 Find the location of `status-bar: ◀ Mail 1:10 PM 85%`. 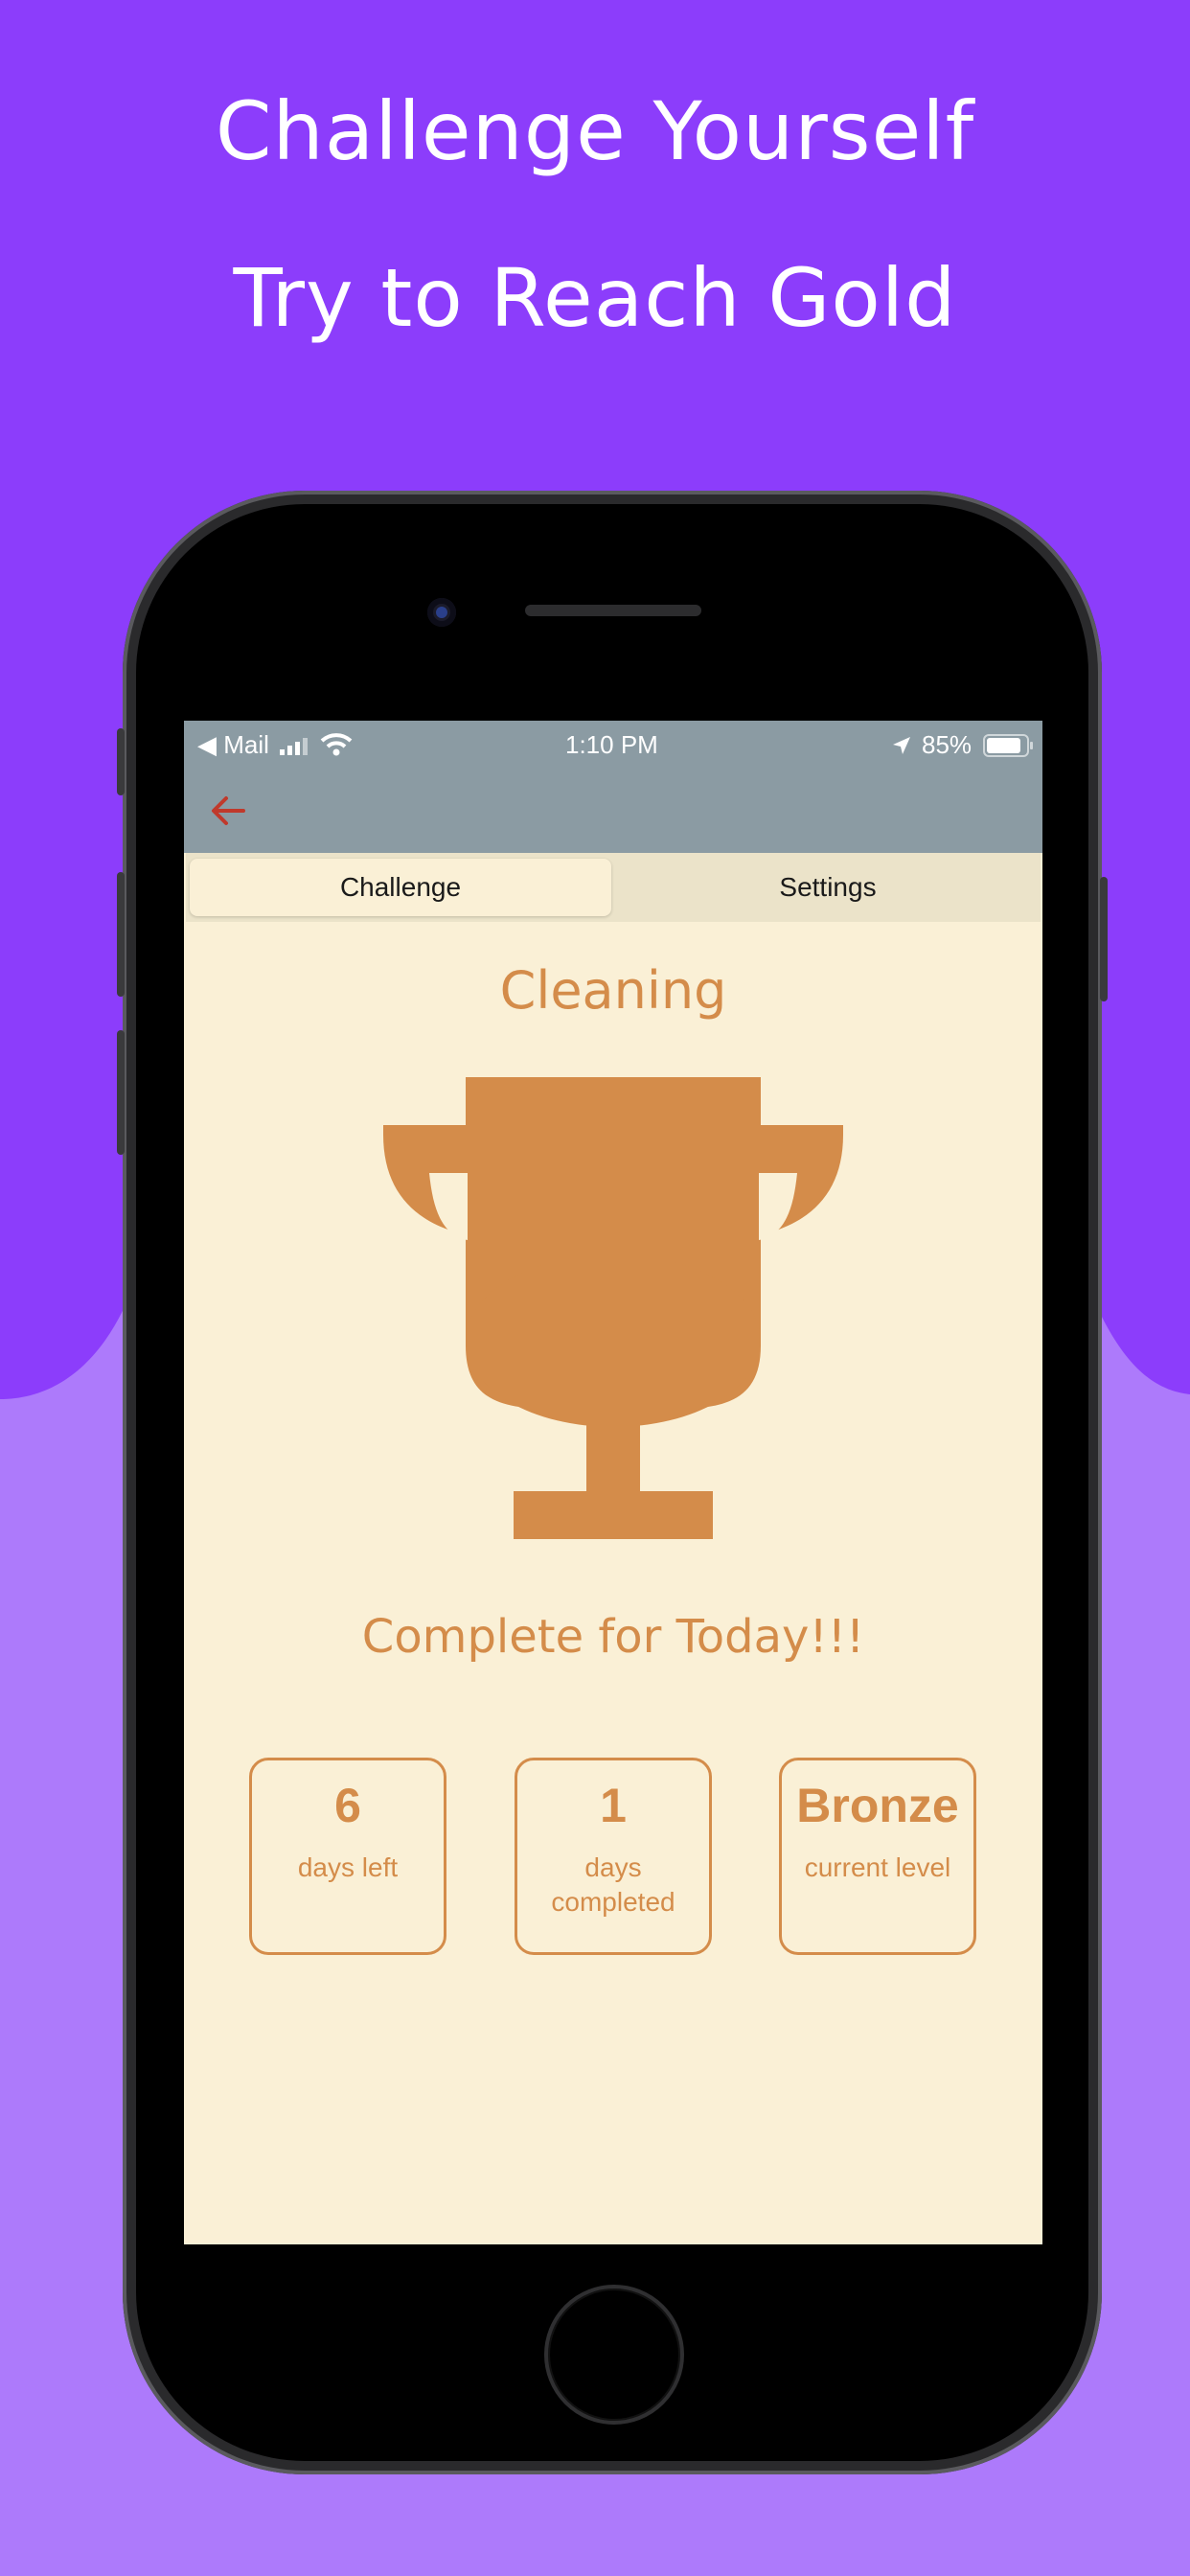

status-bar: ◀ Mail 1:10 PM 85% is located at coordinates (613, 787).